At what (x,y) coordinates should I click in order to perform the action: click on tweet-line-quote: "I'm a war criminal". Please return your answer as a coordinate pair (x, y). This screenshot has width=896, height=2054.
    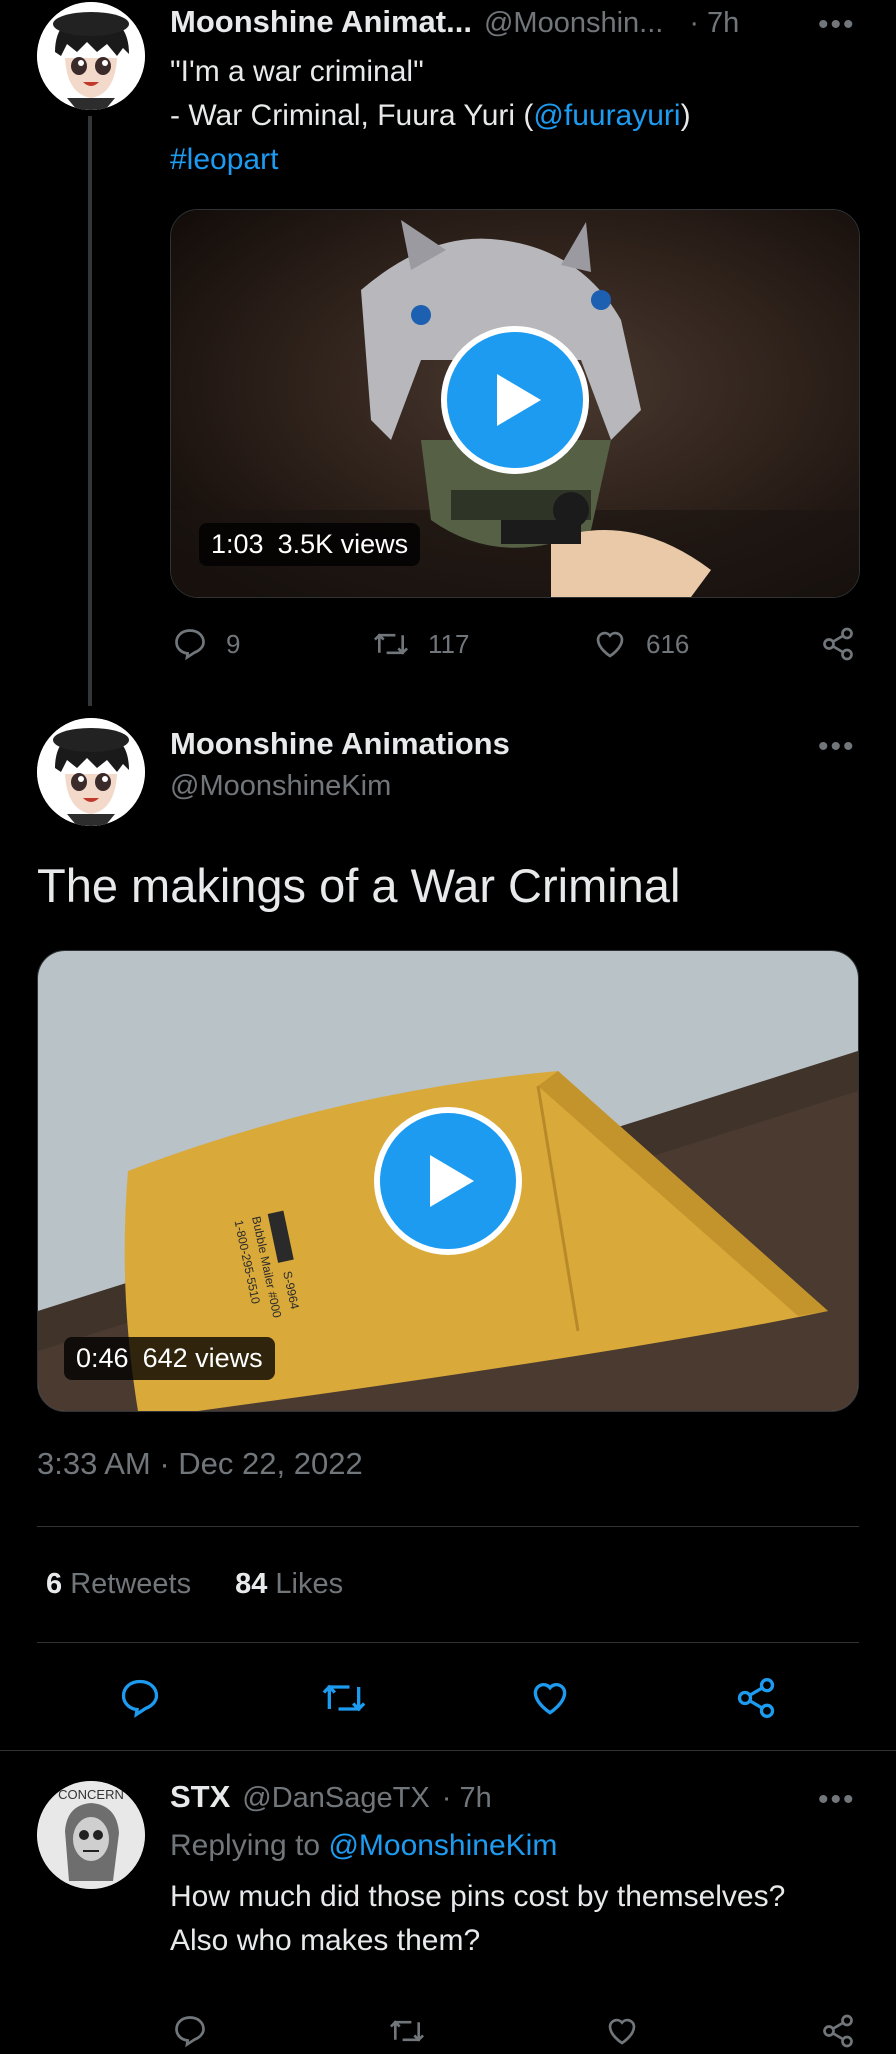
    Looking at the image, I should click on (297, 71).